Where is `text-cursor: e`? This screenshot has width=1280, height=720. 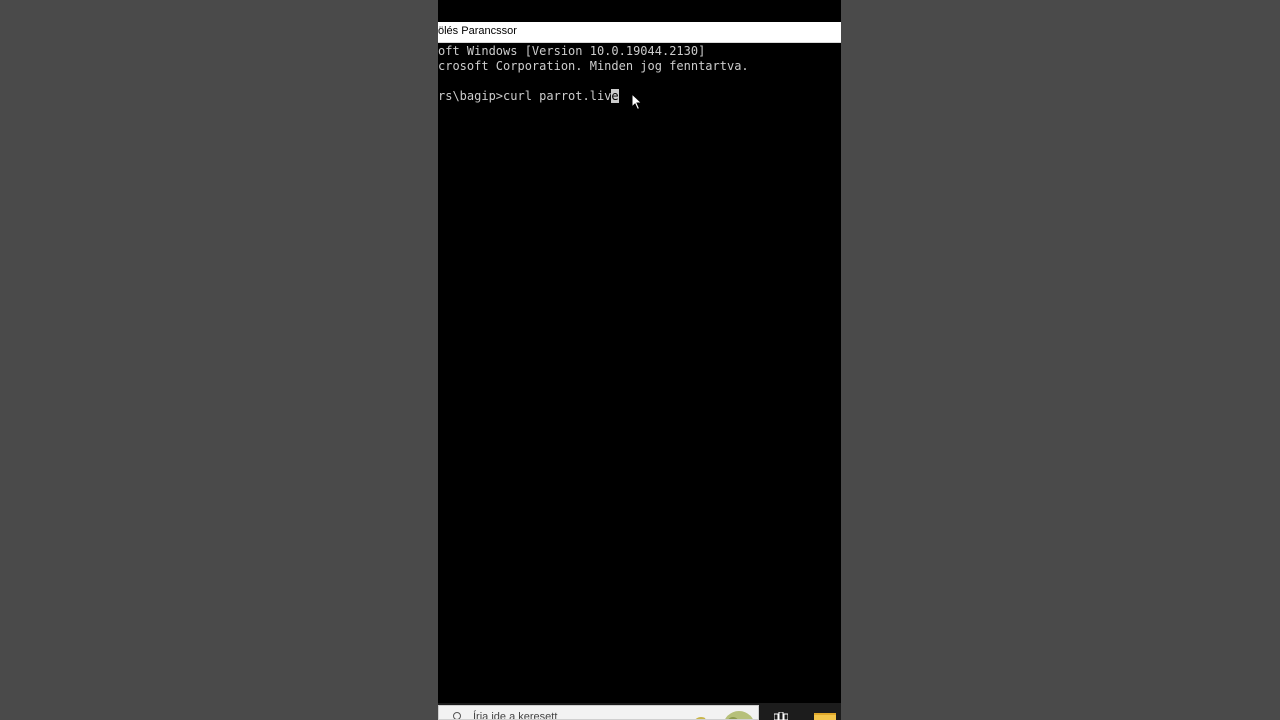
text-cursor: e is located at coordinates (615, 96).